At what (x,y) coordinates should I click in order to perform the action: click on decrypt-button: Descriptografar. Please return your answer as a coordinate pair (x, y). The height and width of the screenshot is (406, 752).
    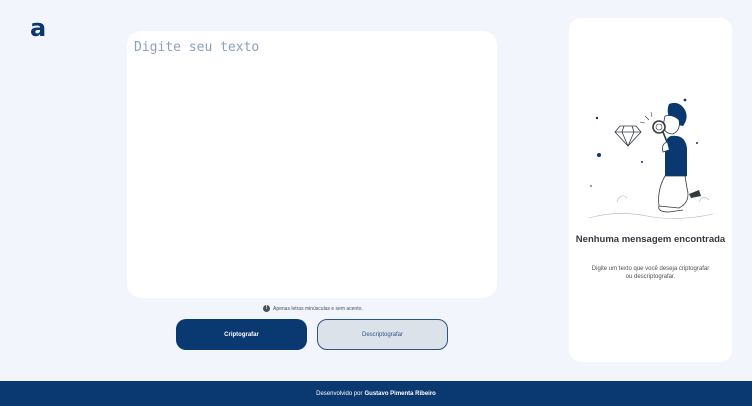
    Looking at the image, I should click on (382, 334).